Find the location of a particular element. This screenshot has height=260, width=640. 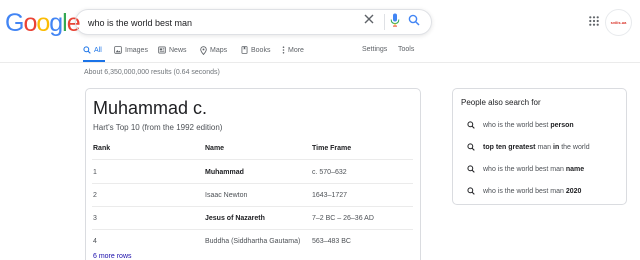

tabs-divider is located at coordinates (320, 62).